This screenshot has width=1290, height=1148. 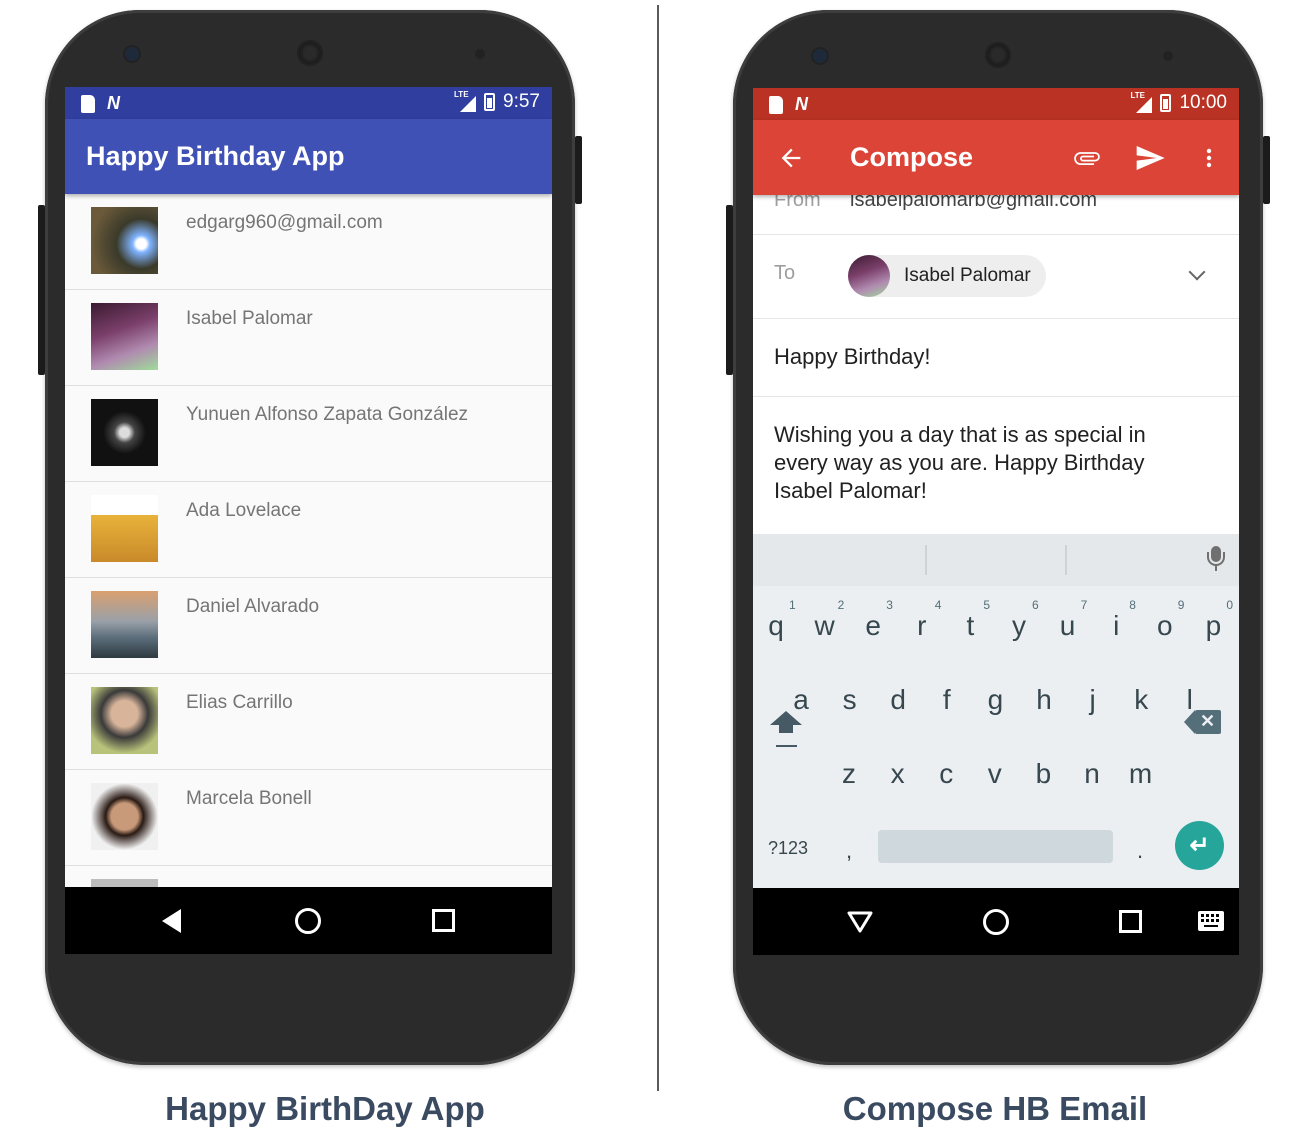 I want to click on key-x: x, so click(x=898, y=774).